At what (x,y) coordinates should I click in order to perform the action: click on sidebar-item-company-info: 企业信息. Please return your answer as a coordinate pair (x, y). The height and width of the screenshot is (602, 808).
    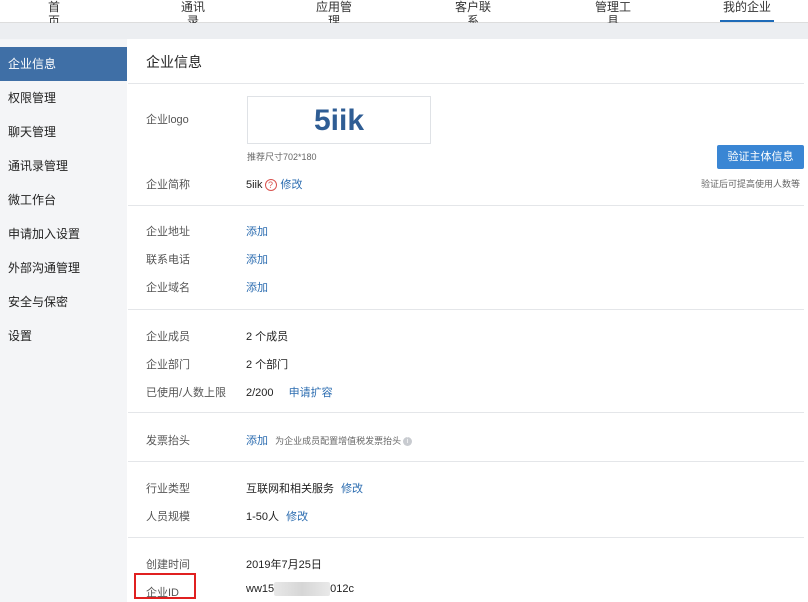
    Looking at the image, I should click on (63, 64).